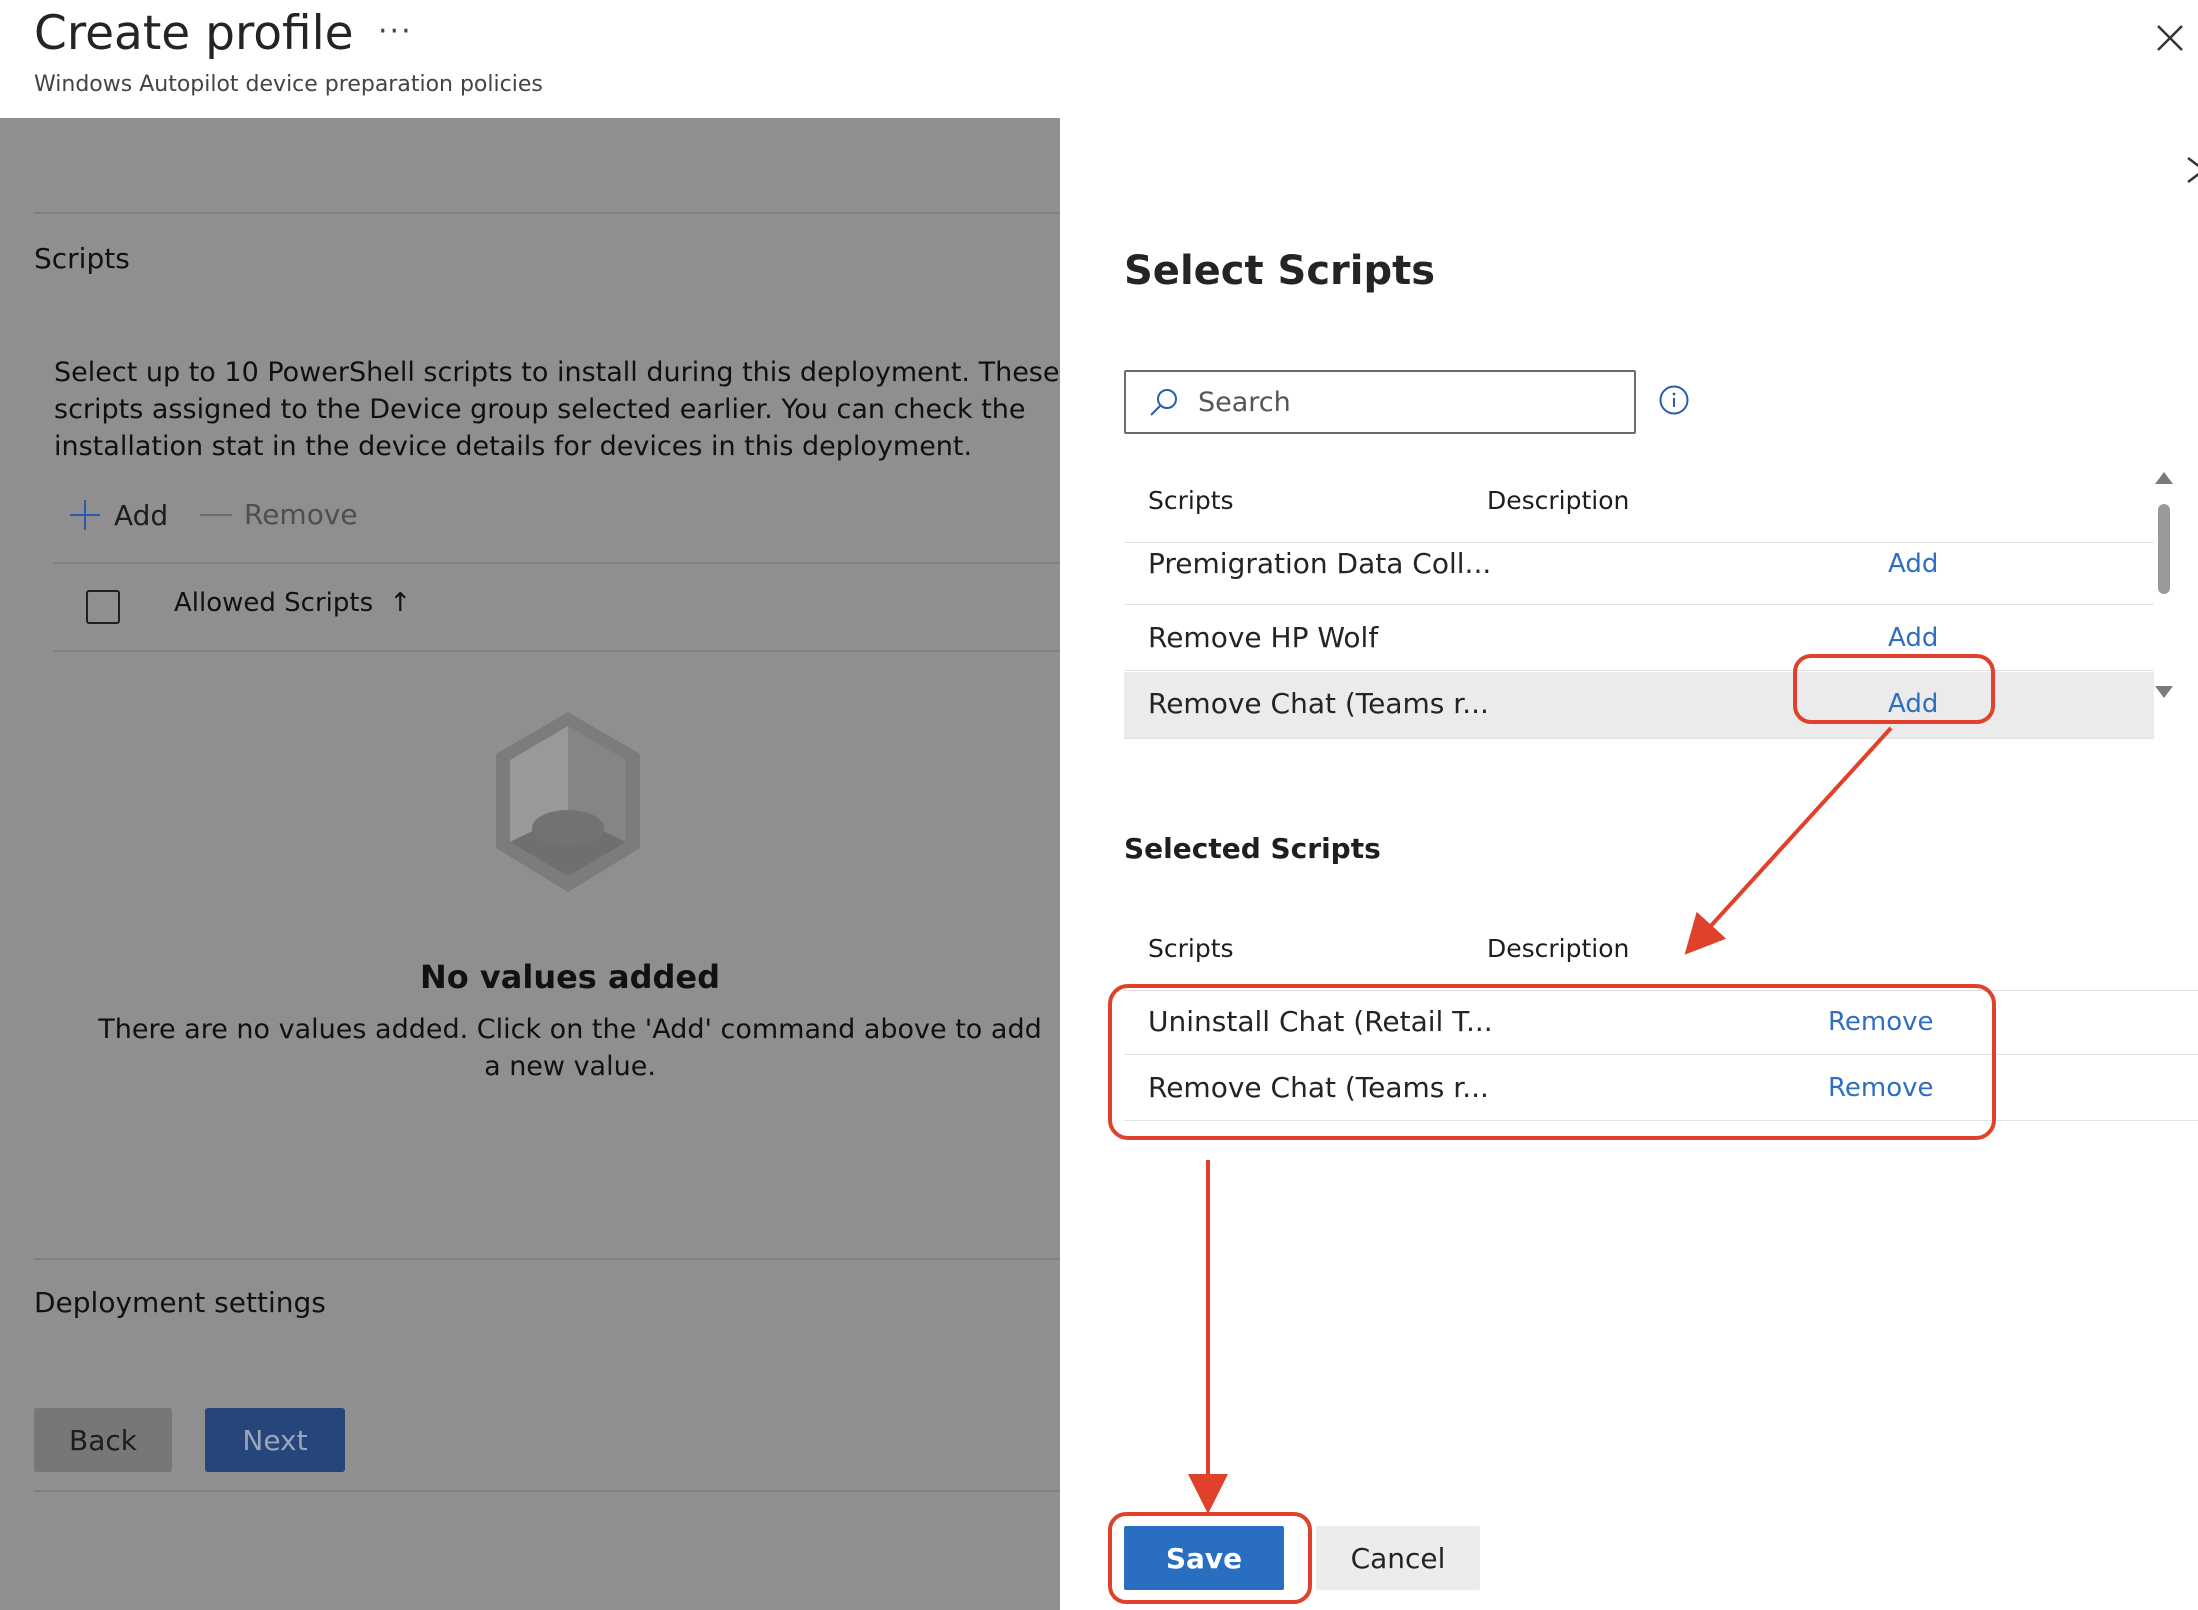  What do you see at coordinates (568, 802) in the screenshot?
I see `empty-box-icon` at bounding box center [568, 802].